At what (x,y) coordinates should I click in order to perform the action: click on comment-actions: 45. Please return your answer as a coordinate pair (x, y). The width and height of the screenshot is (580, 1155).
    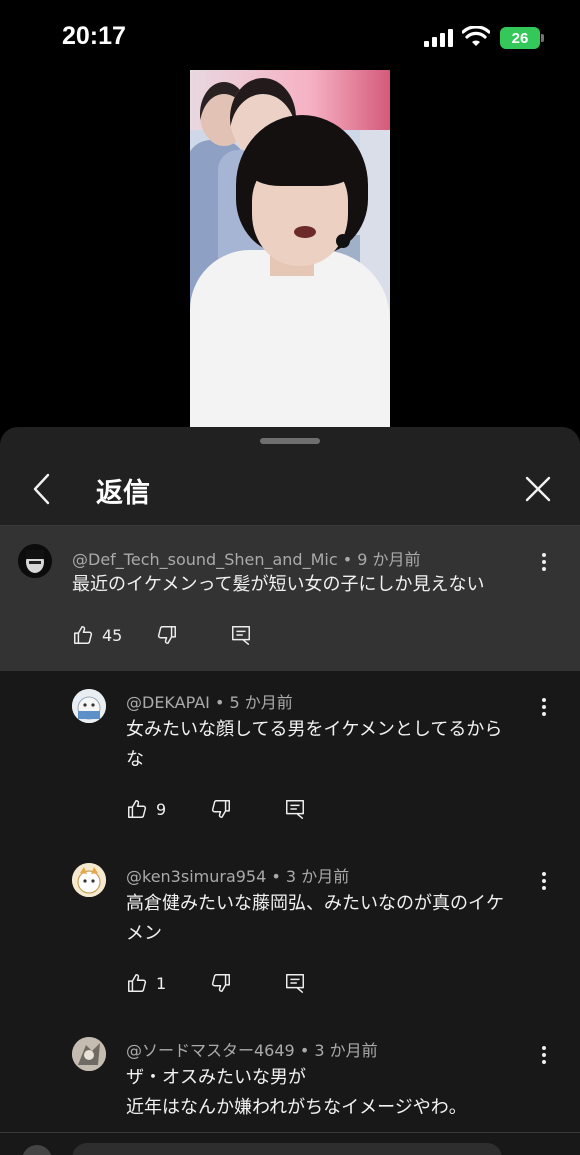
    Looking at the image, I should click on (172, 635).